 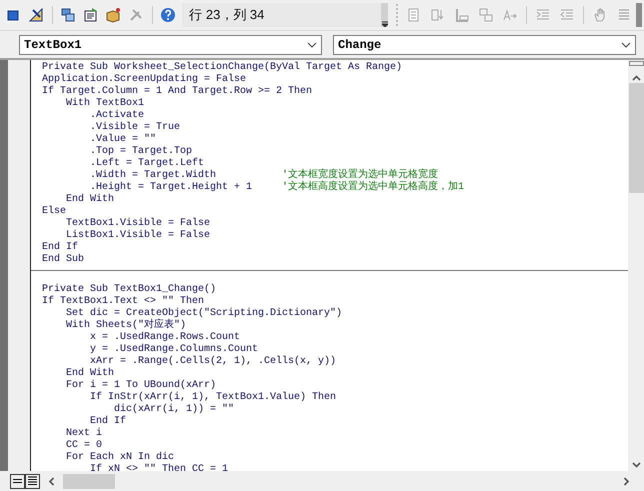 What do you see at coordinates (177, 91) in the screenshot?
I see `code-line: If Target.Column = 1 And Target.Row >= 2 Then` at bounding box center [177, 91].